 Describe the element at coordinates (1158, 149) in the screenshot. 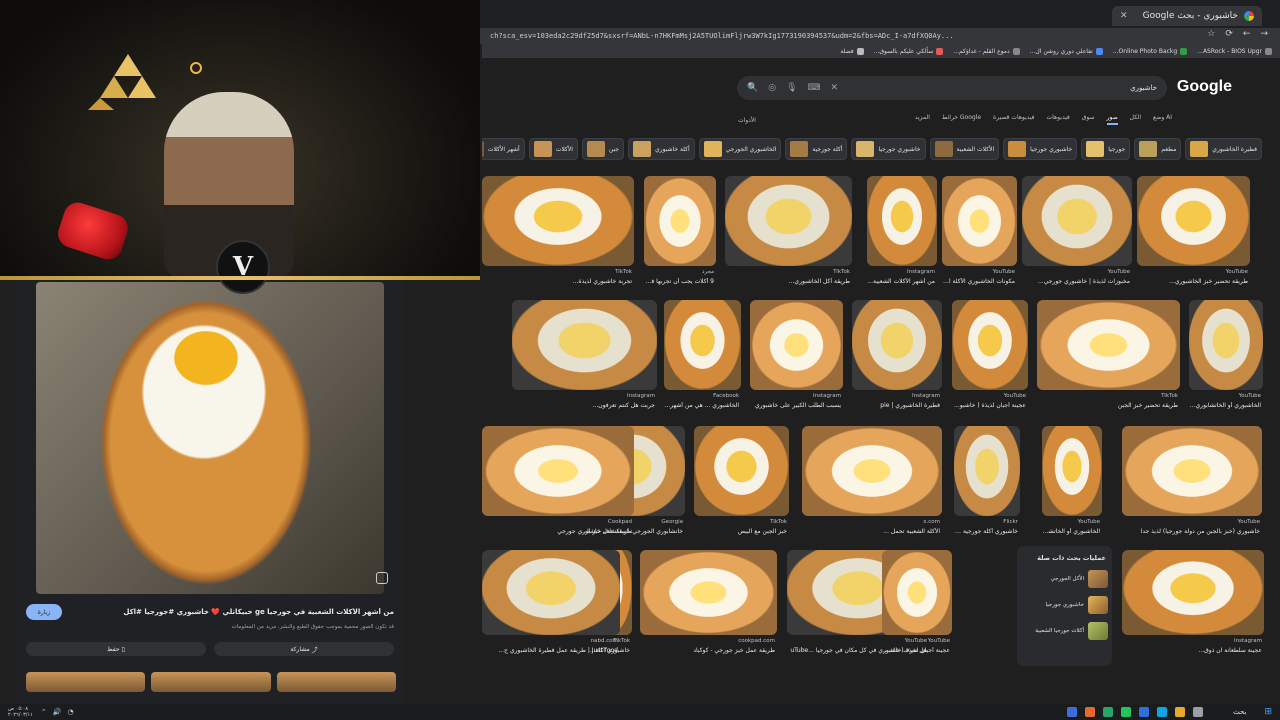

I see `search-chip: مطعم` at that location.